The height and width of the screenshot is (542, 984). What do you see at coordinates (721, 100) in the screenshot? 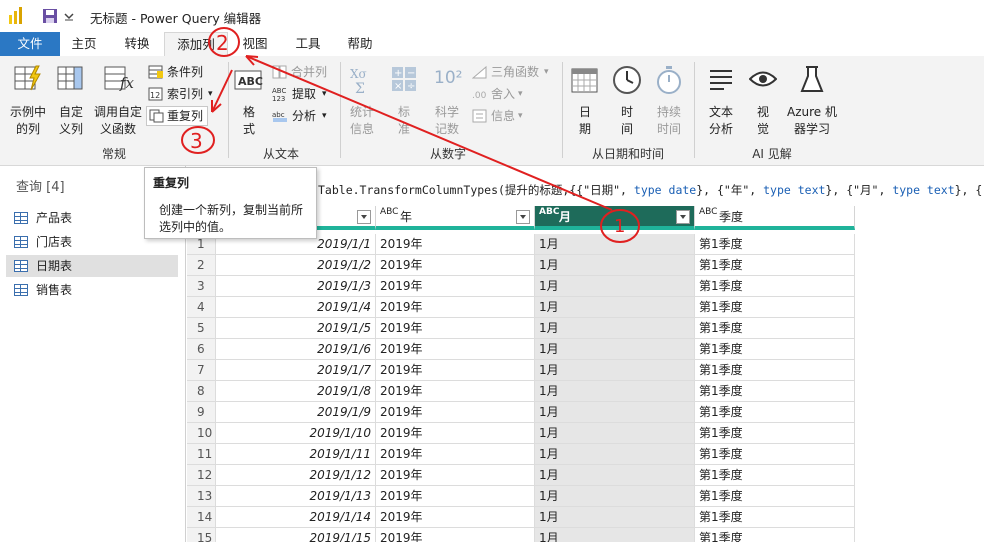
I see `text-analytics-button: 文本 分析` at bounding box center [721, 100].